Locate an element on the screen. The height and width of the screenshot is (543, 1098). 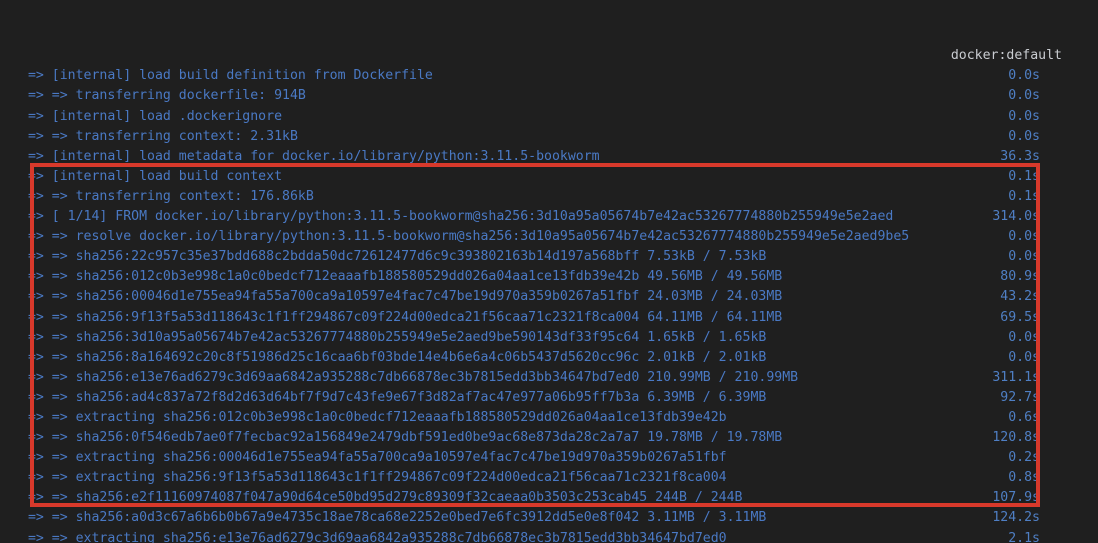
build-log-duration: 0.2s is located at coordinates (1024, 458).